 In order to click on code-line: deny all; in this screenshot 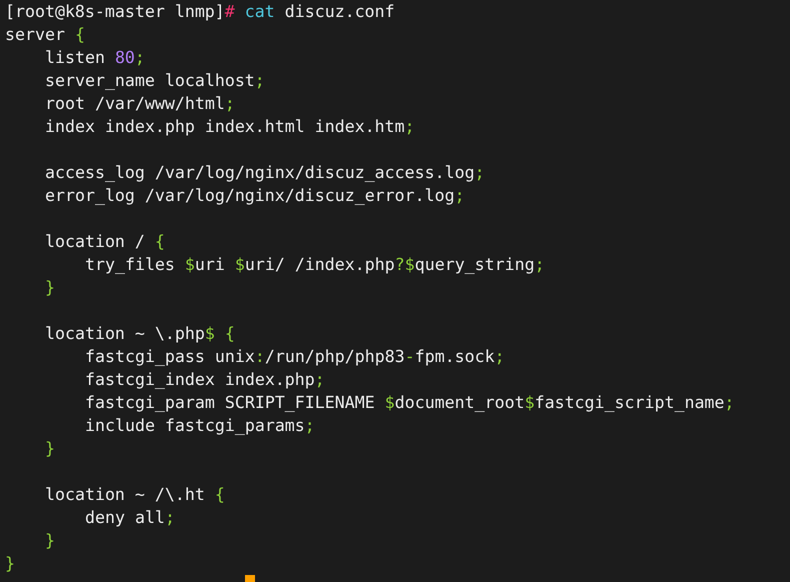, I will do `click(130, 518)`.